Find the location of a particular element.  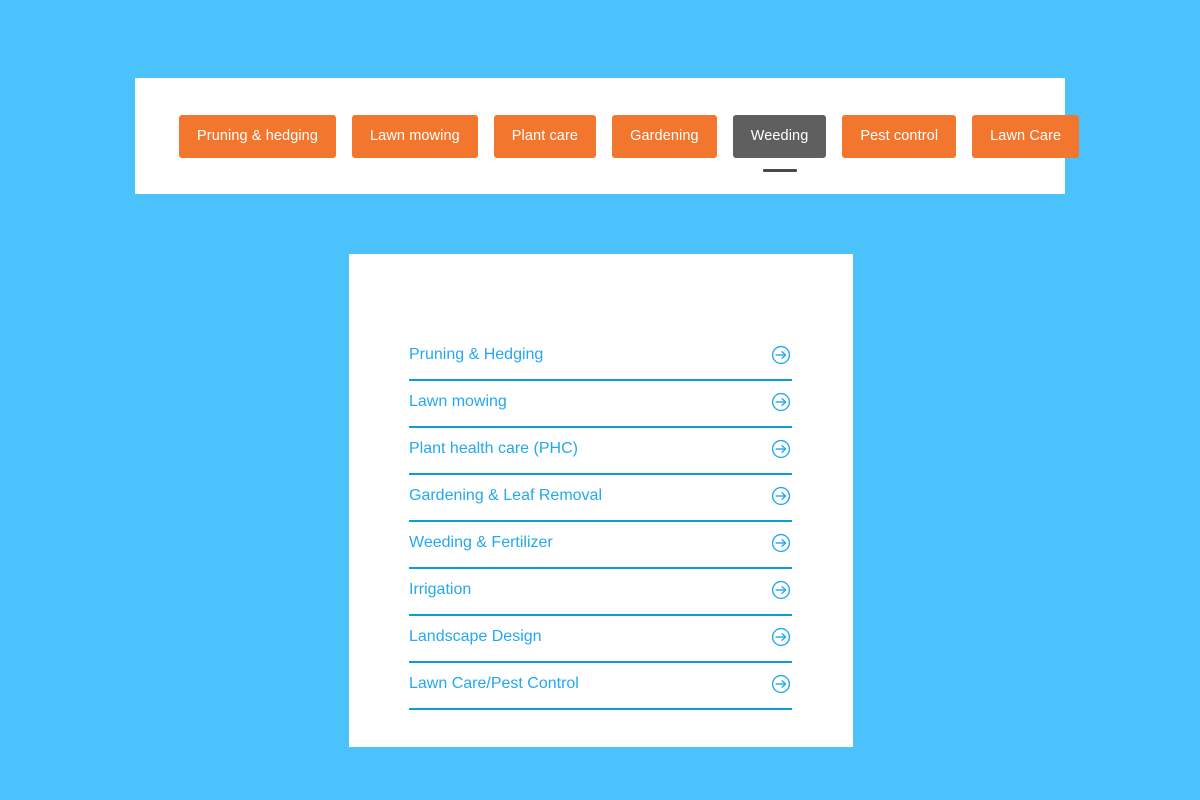

service-list-item: Pruning & Hedging is located at coordinates (600, 357).